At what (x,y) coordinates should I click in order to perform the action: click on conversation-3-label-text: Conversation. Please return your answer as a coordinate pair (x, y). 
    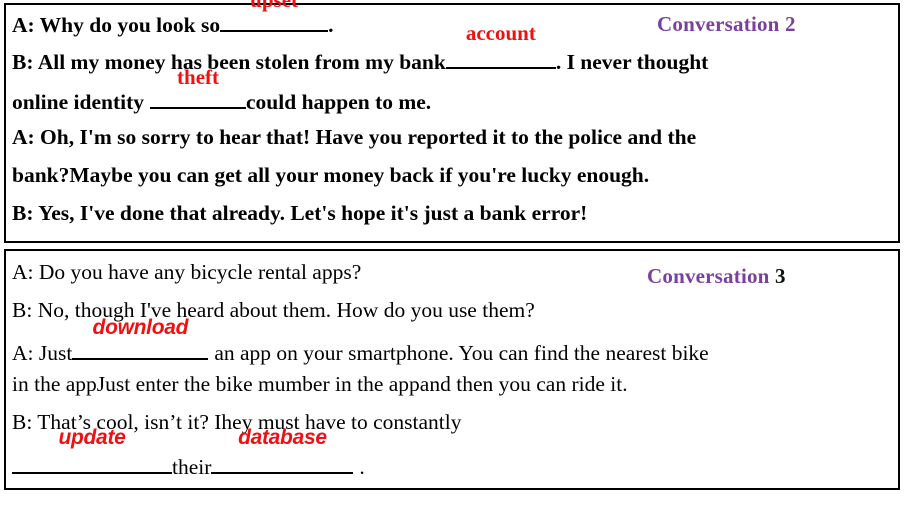
    Looking at the image, I should click on (708, 276).